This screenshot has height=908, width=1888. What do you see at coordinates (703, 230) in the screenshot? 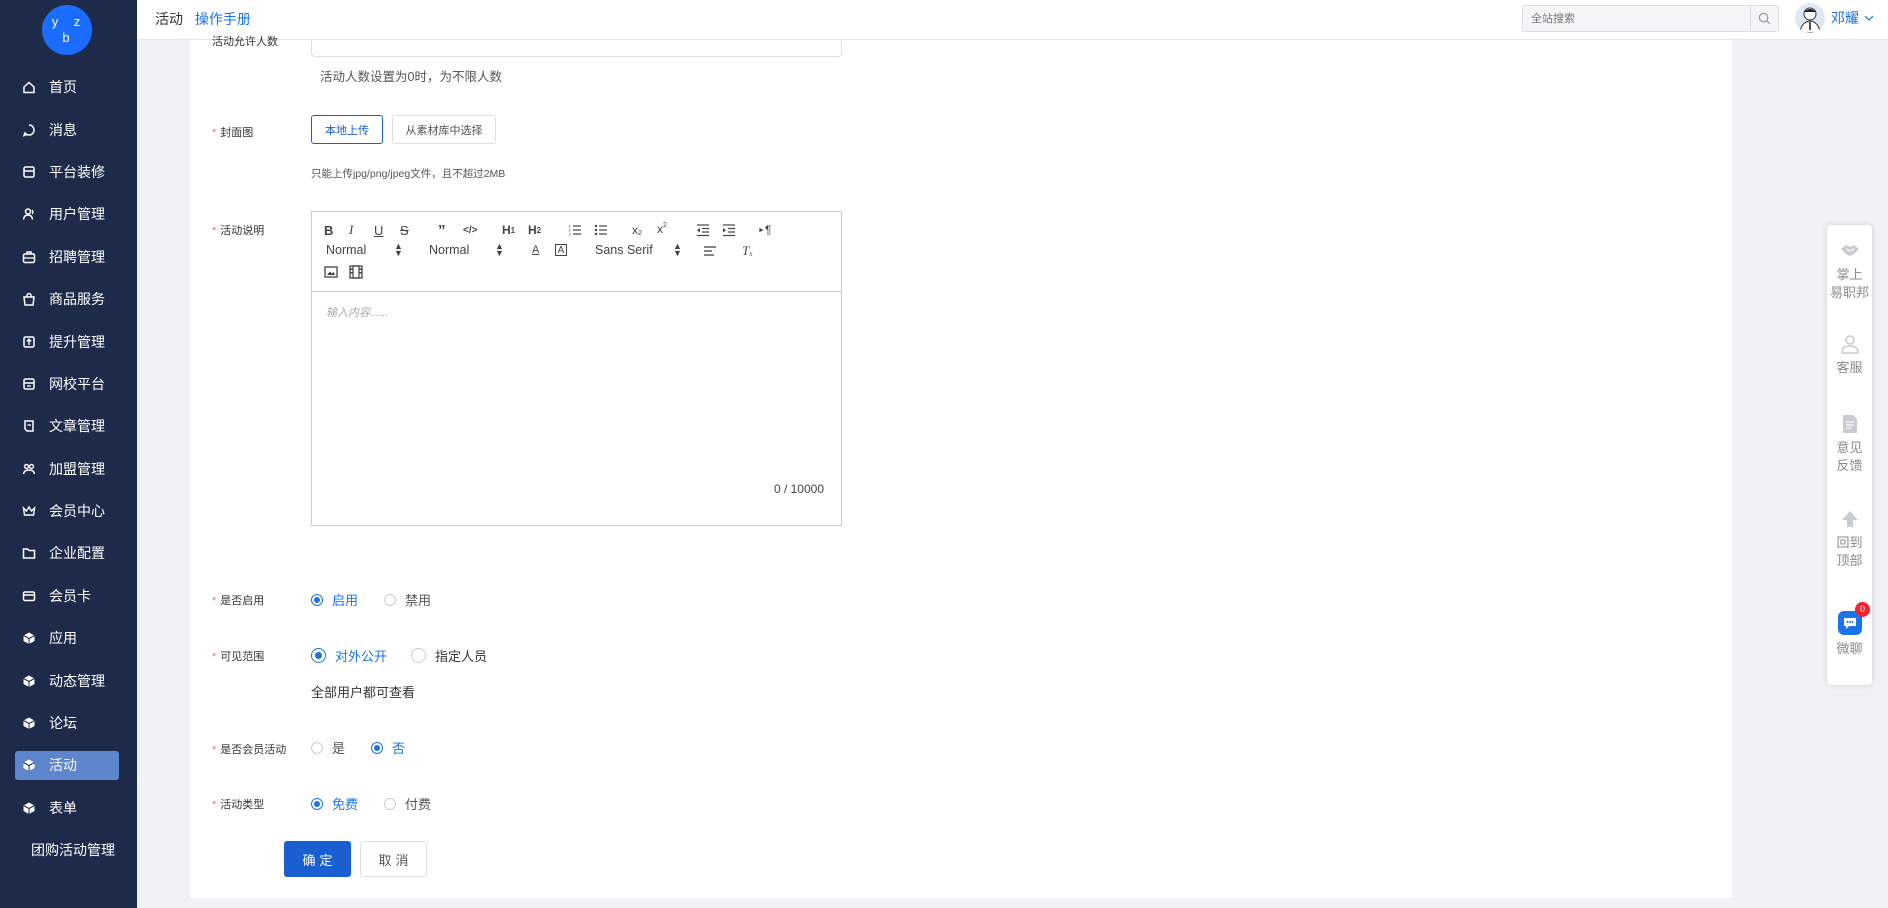
I see `outdent-icon` at bounding box center [703, 230].